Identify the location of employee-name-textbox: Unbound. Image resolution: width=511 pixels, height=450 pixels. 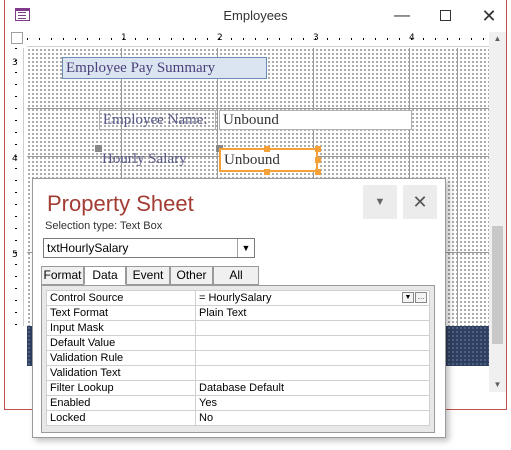
(315, 120).